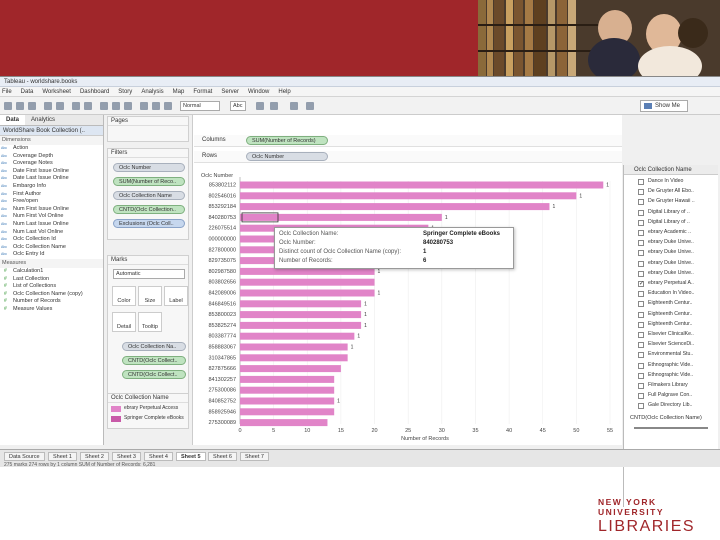 This screenshot has height=540, width=720. Describe the element at coordinates (152, 91) in the screenshot. I see `menu-item: Analysis` at that location.